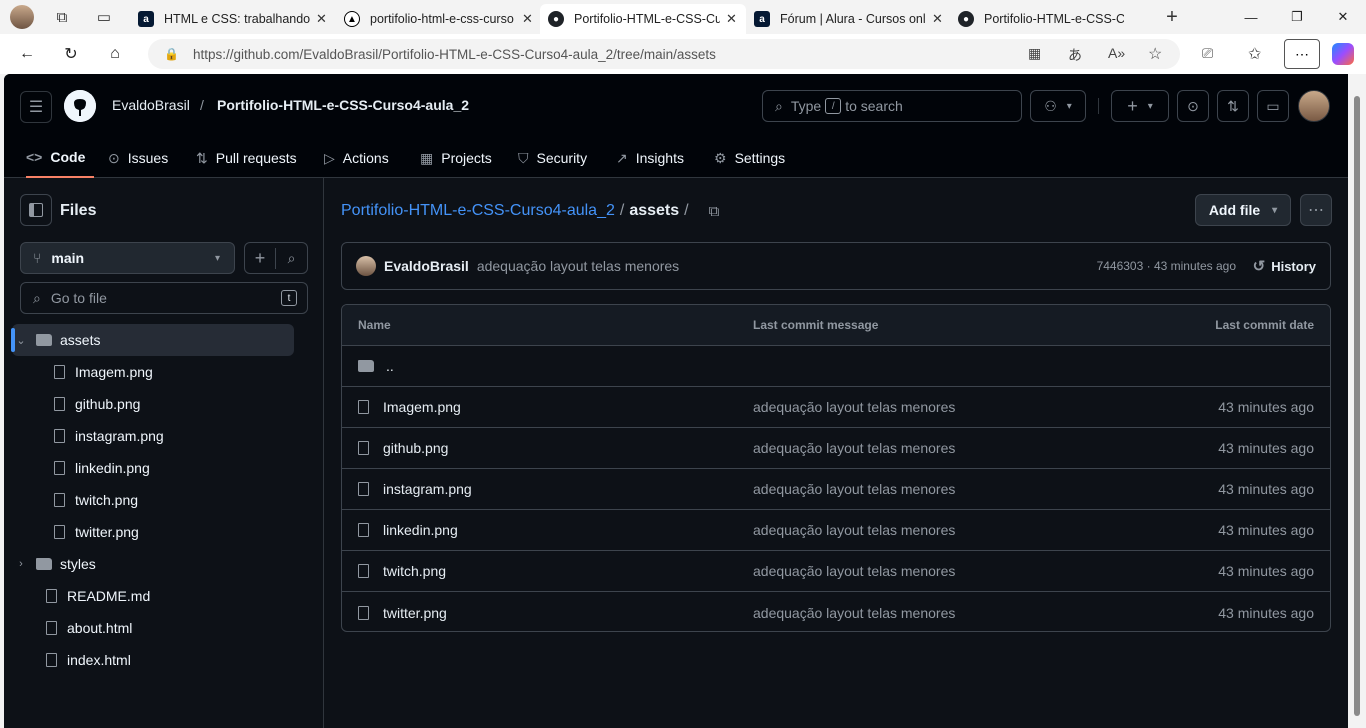  What do you see at coordinates (36, 107) in the screenshot?
I see `hamburger-menu-icon: ☰` at bounding box center [36, 107].